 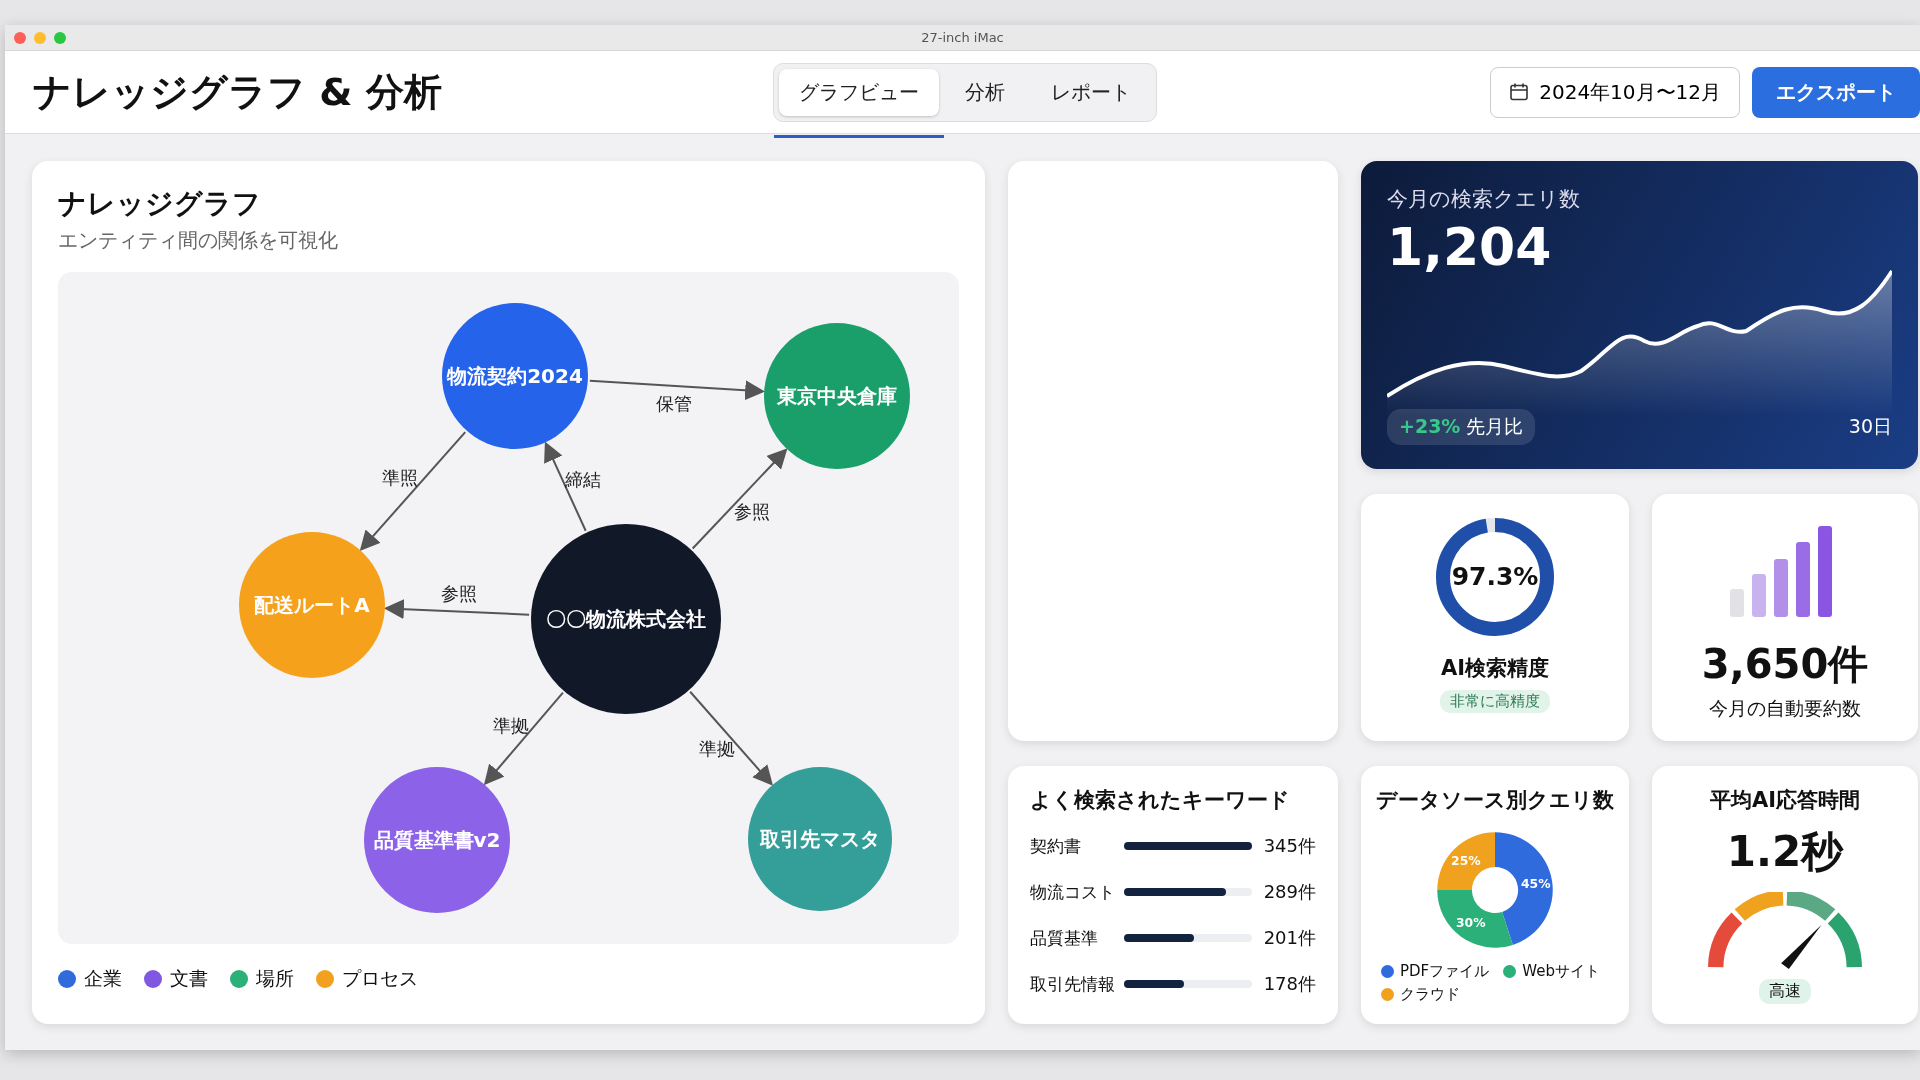 What do you see at coordinates (582, 480) in the screenshot?
I see `edge-label: 締結` at bounding box center [582, 480].